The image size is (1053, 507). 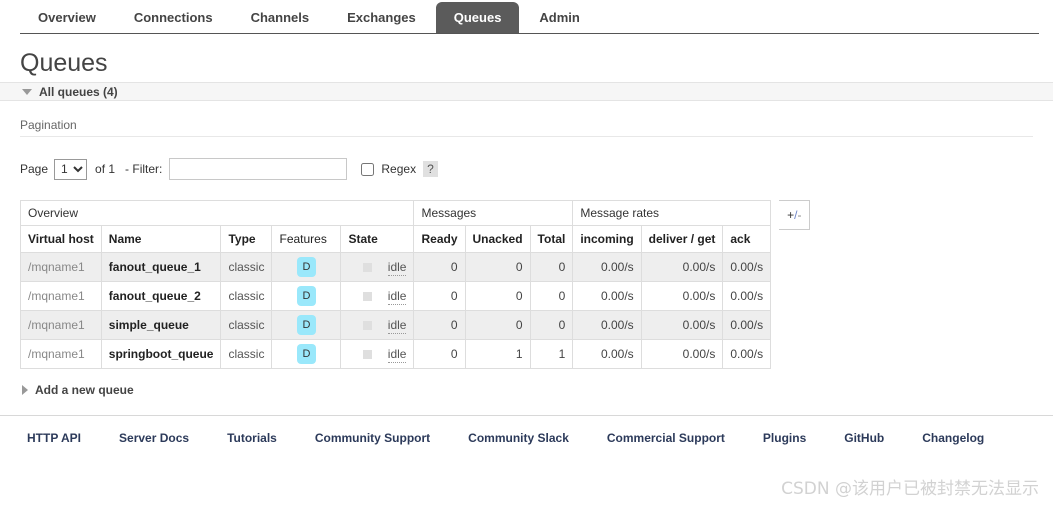 I want to click on column-header-state: State, so click(x=377, y=239).